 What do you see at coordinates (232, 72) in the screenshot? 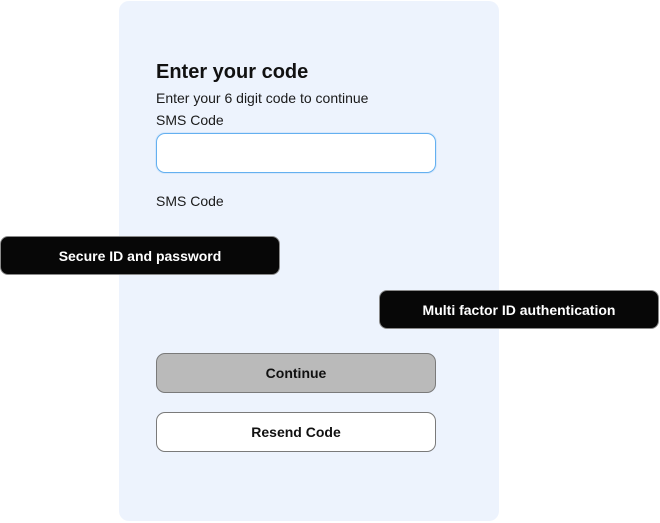
I see `page-title: Enter your code` at bounding box center [232, 72].